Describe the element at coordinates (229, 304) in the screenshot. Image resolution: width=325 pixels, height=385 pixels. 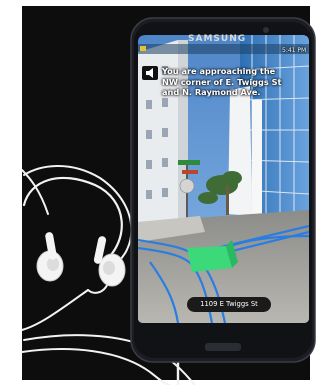
I see `address-pill: 1109 E Twiggs St` at that location.